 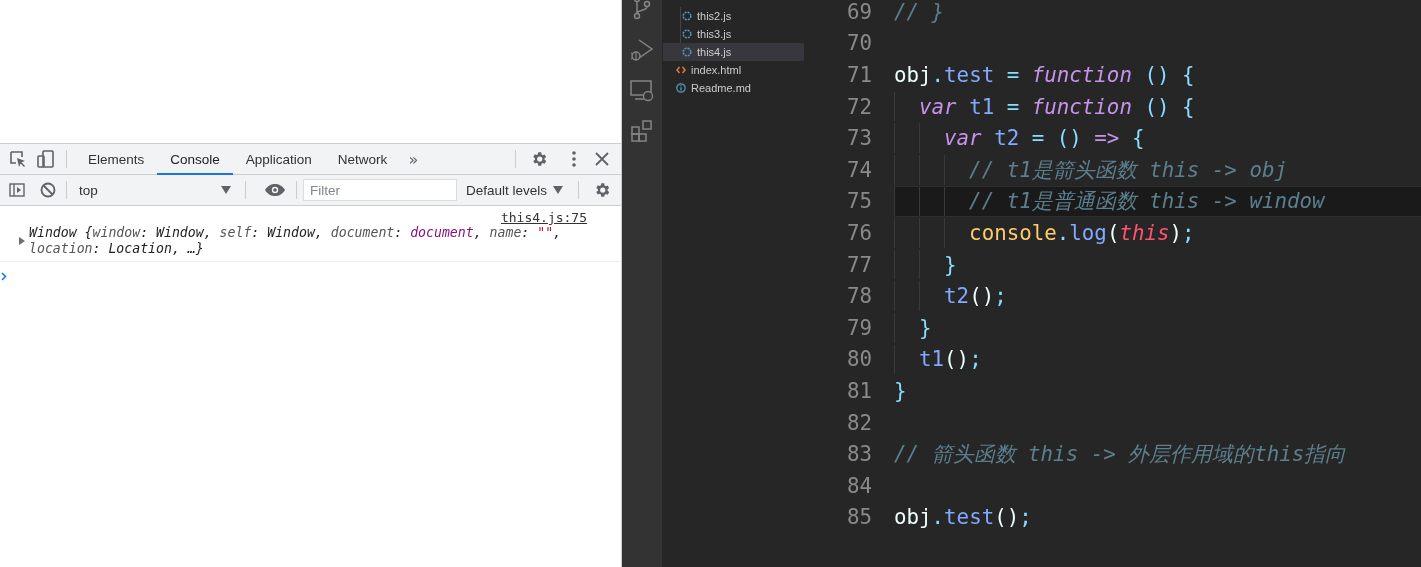 I want to click on code-line: var t2 = () => {, so click(x=1044, y=138).